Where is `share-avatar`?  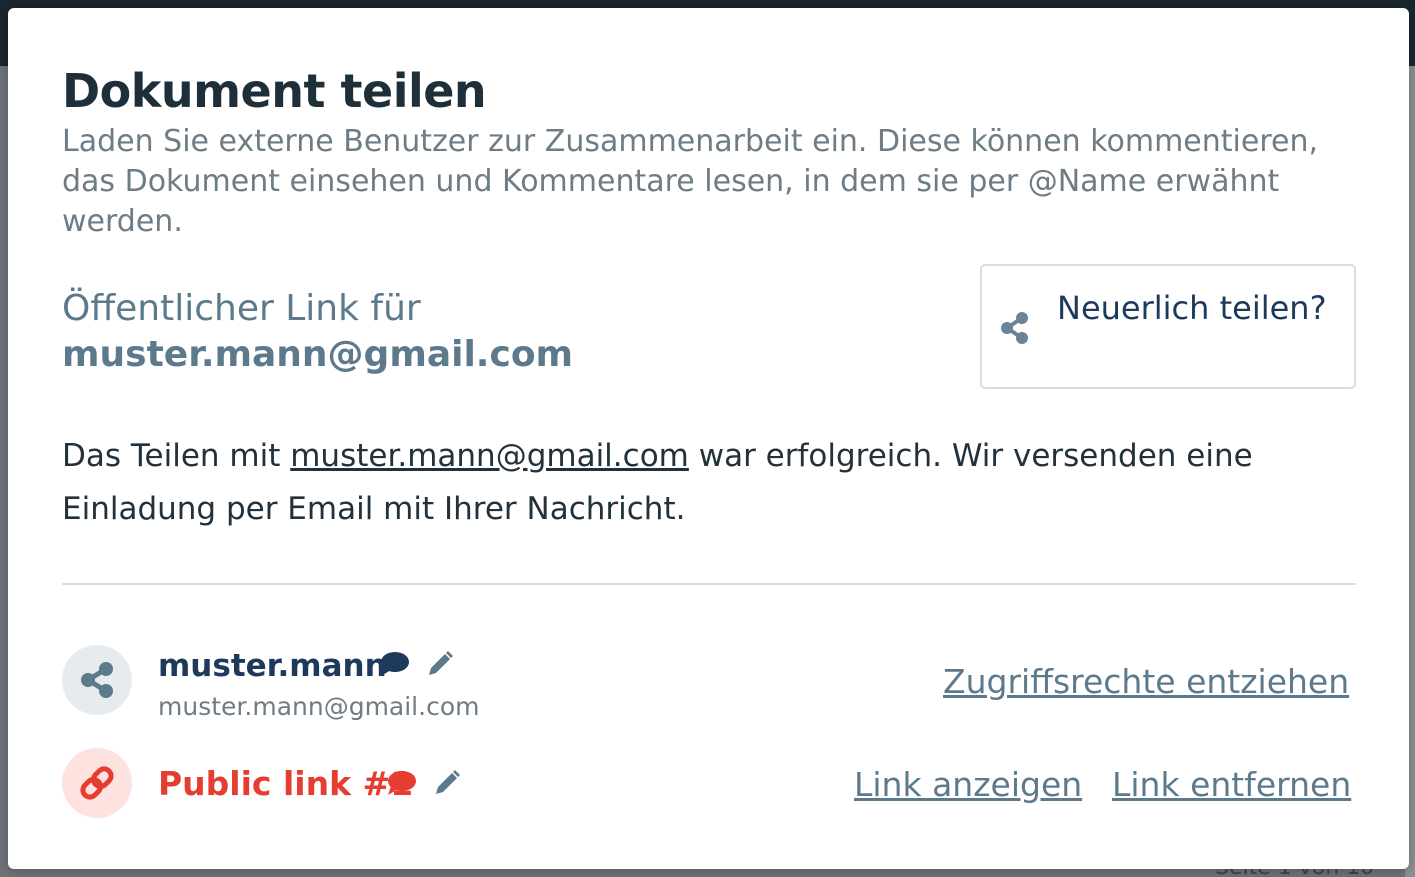
share-avatar is located at coordinates (97, 680).